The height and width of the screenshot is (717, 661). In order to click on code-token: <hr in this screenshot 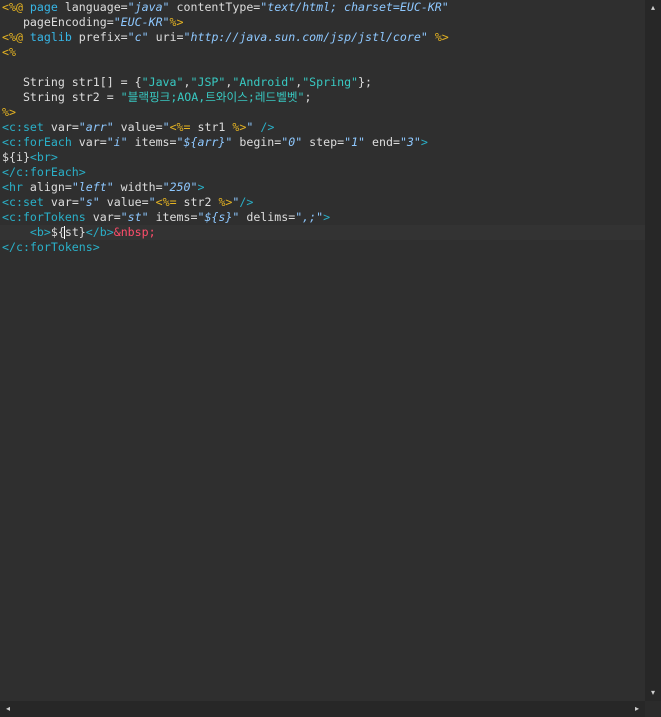, I will do `click(16, 187)`.